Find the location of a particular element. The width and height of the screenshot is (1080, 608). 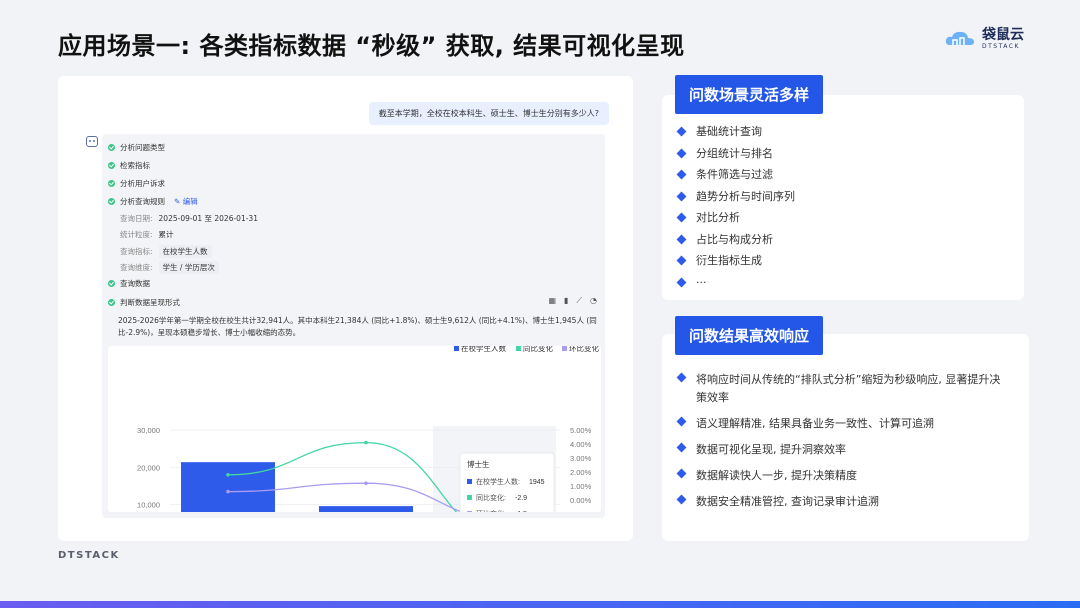

bar-chart-icon: ▮ is located at coordinates (566, 301).